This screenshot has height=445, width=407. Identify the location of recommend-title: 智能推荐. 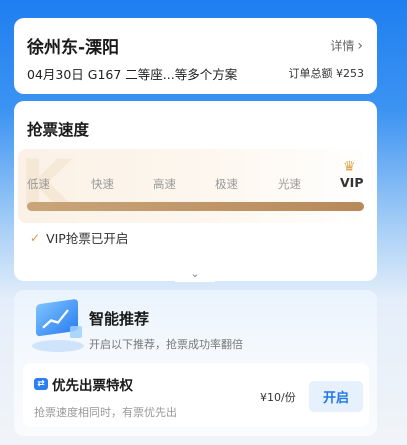
(119, 319).